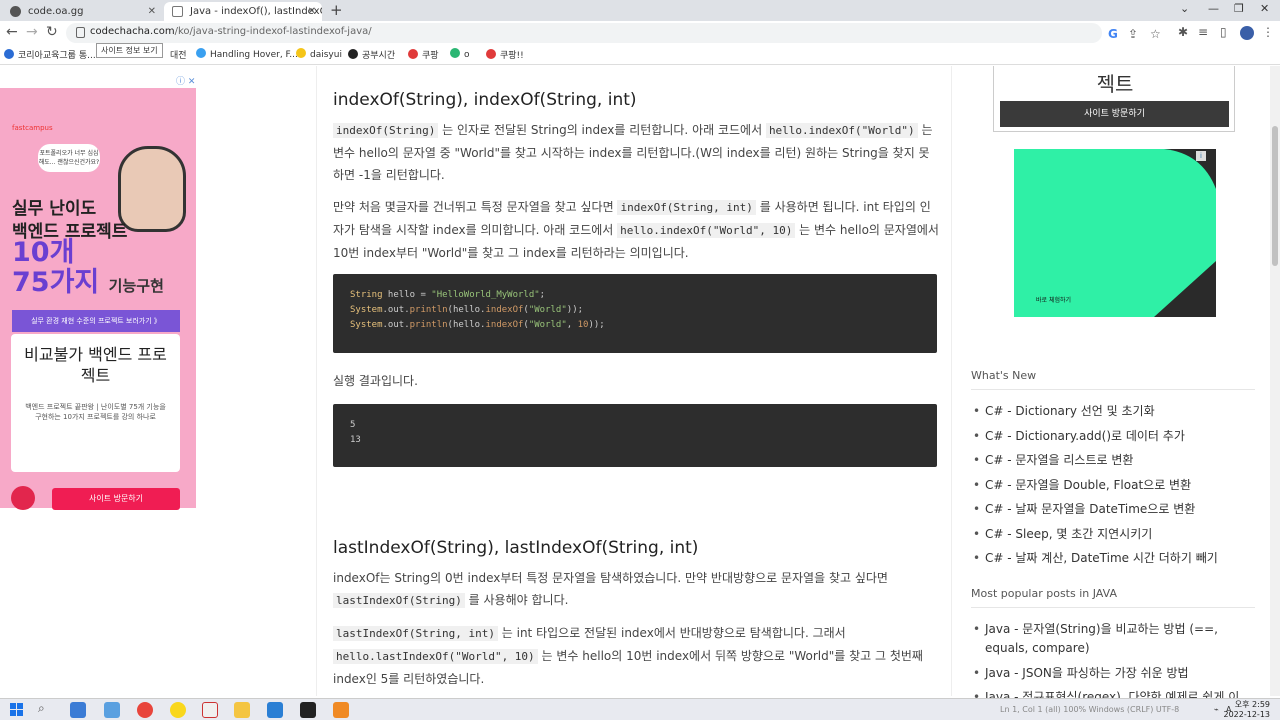  What do you see at coordinates (1264, 8) in the screenshot?
I see `close-window-icon: ✕` at bounding box center [1264, 8].